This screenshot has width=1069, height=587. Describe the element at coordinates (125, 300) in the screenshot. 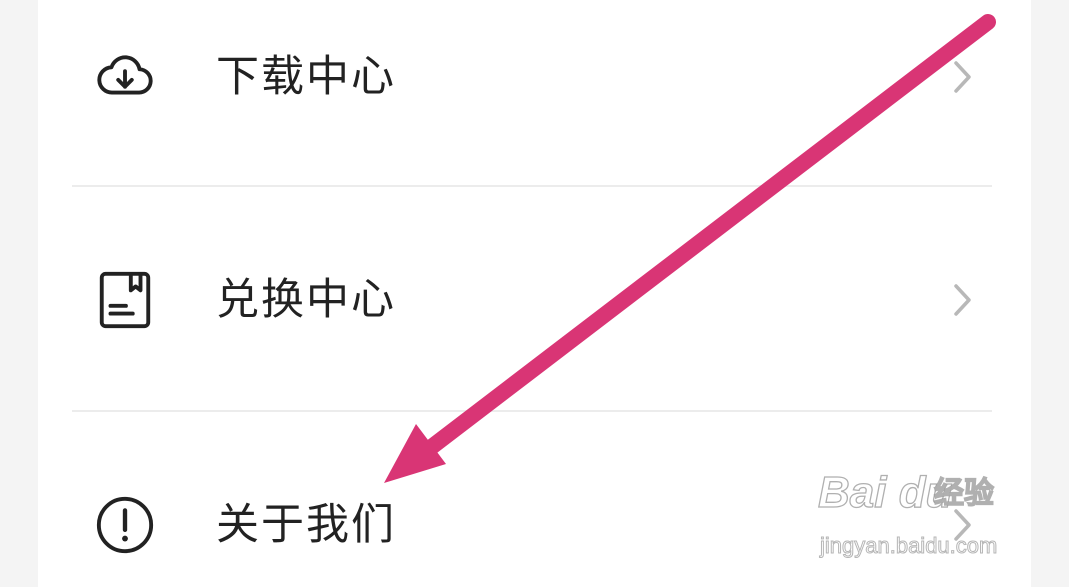

I see `voucher-book-icon` at that location.